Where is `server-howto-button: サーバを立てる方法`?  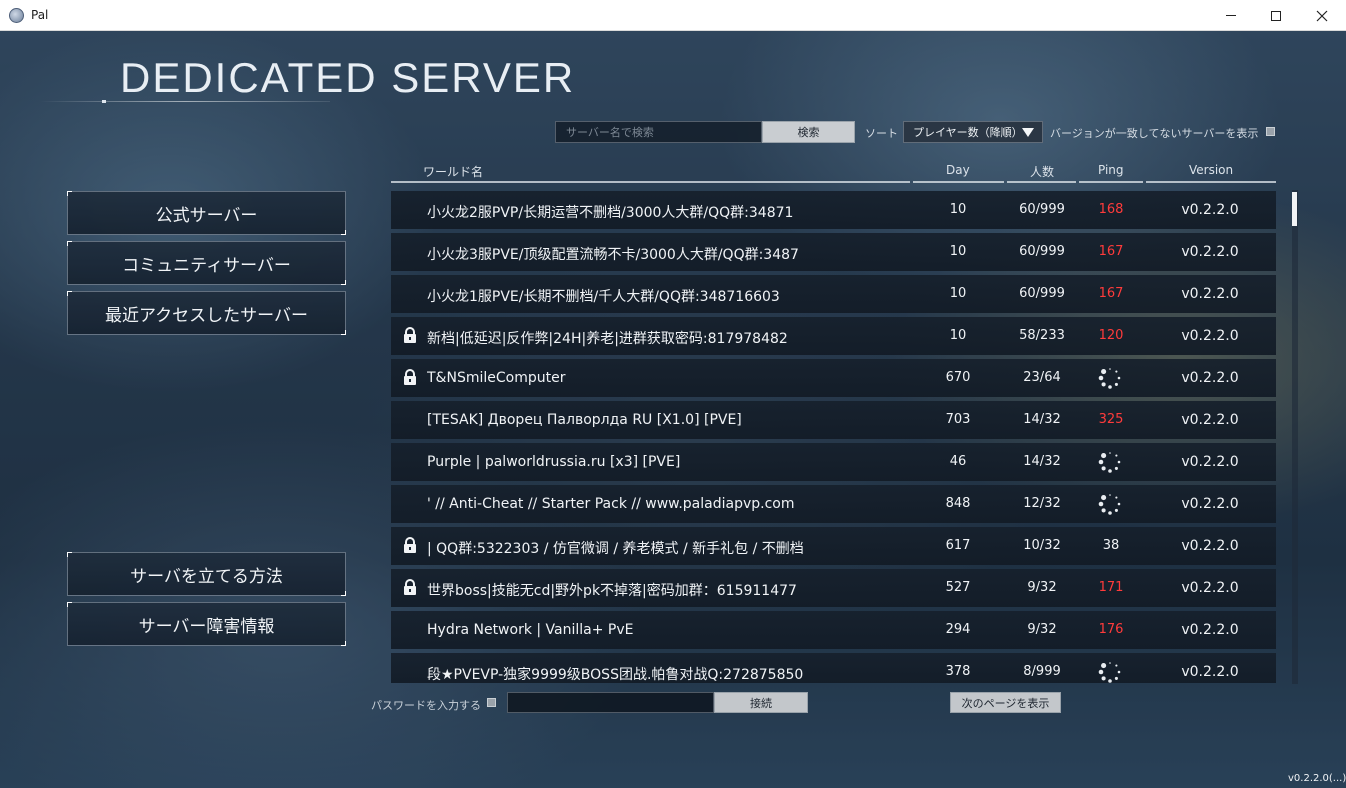
server-howto-button: サーバを立てる方法 is located at coordinates (206, 574).